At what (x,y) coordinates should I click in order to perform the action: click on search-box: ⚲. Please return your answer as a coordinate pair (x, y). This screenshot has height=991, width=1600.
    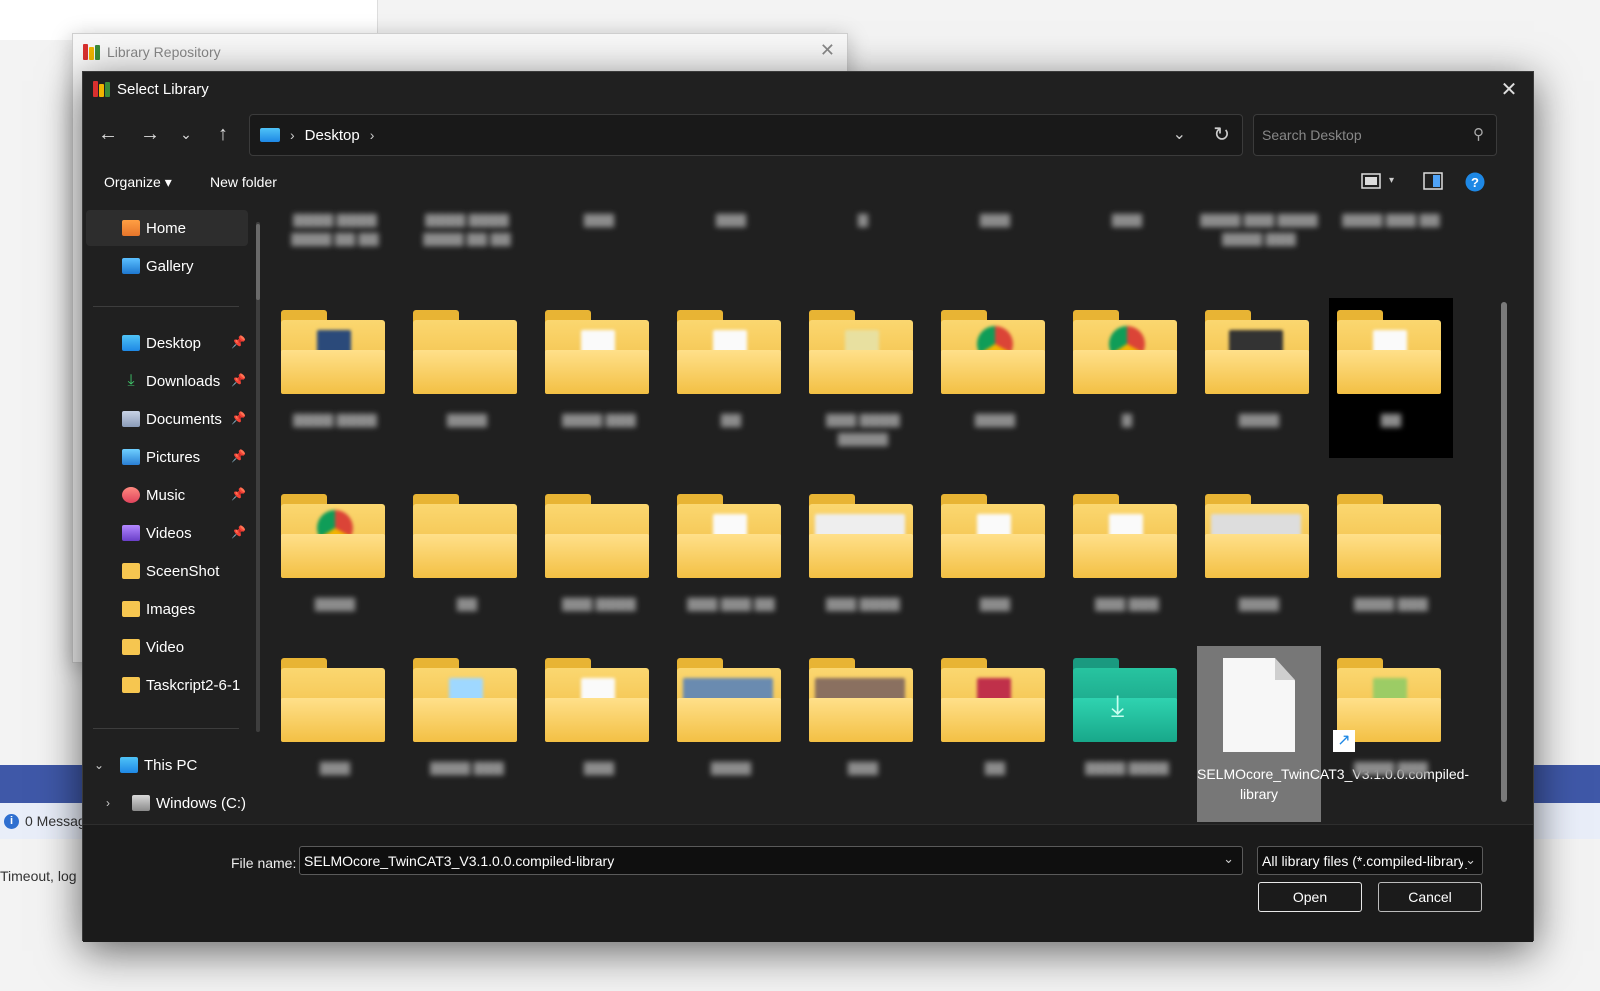
    Looking at the image, I should click on (1375, 135).